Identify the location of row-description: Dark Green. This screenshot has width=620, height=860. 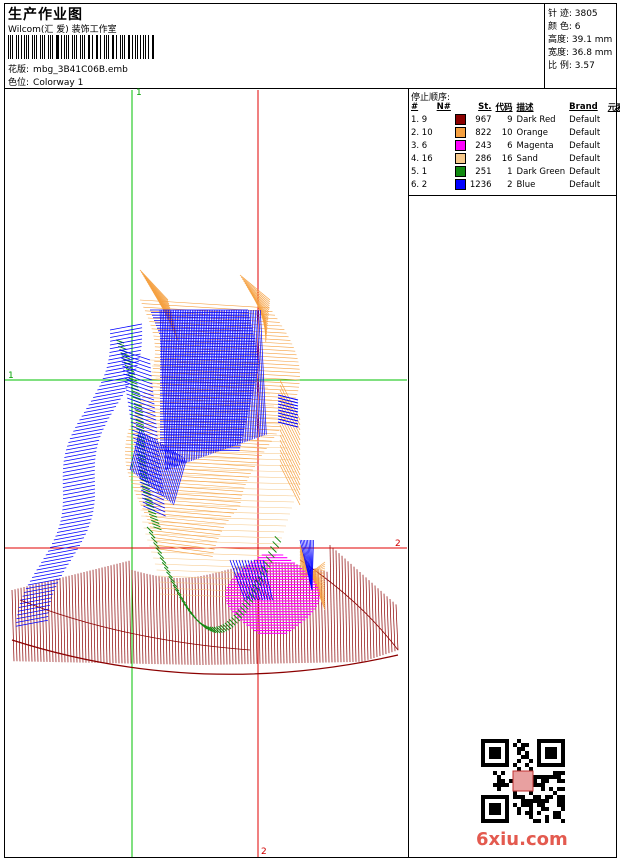
(541, 171).